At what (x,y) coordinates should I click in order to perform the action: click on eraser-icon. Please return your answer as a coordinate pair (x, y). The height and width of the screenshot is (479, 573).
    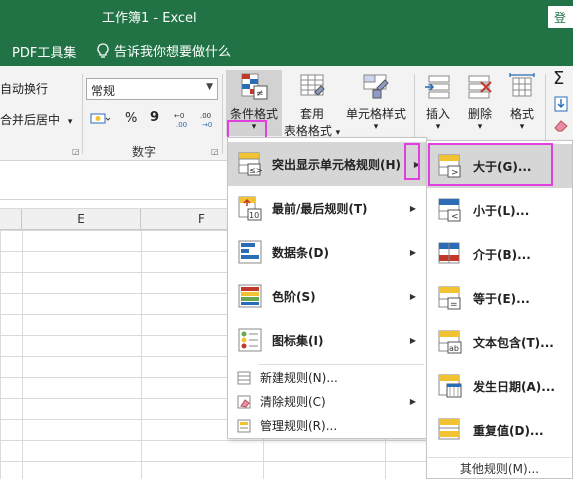
    Looking at the image, I should click on (561, 126).